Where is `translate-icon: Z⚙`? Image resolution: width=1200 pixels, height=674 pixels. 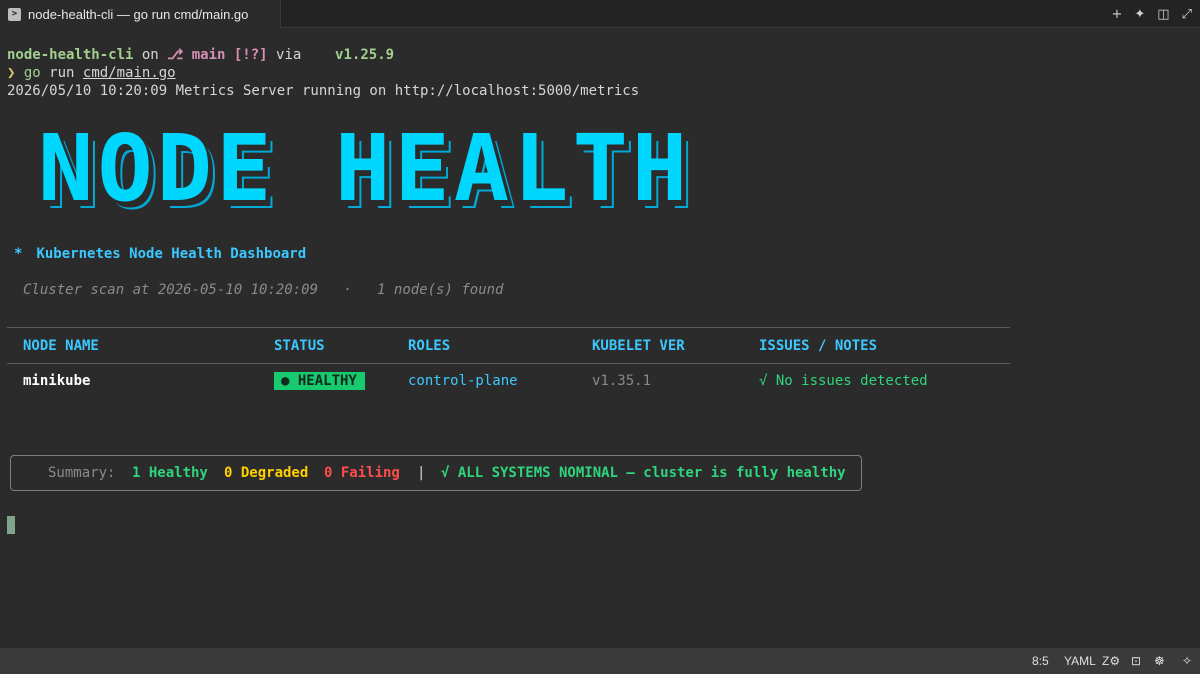 translate-icon: Z⚙ is located at coordinates (1111, 661).